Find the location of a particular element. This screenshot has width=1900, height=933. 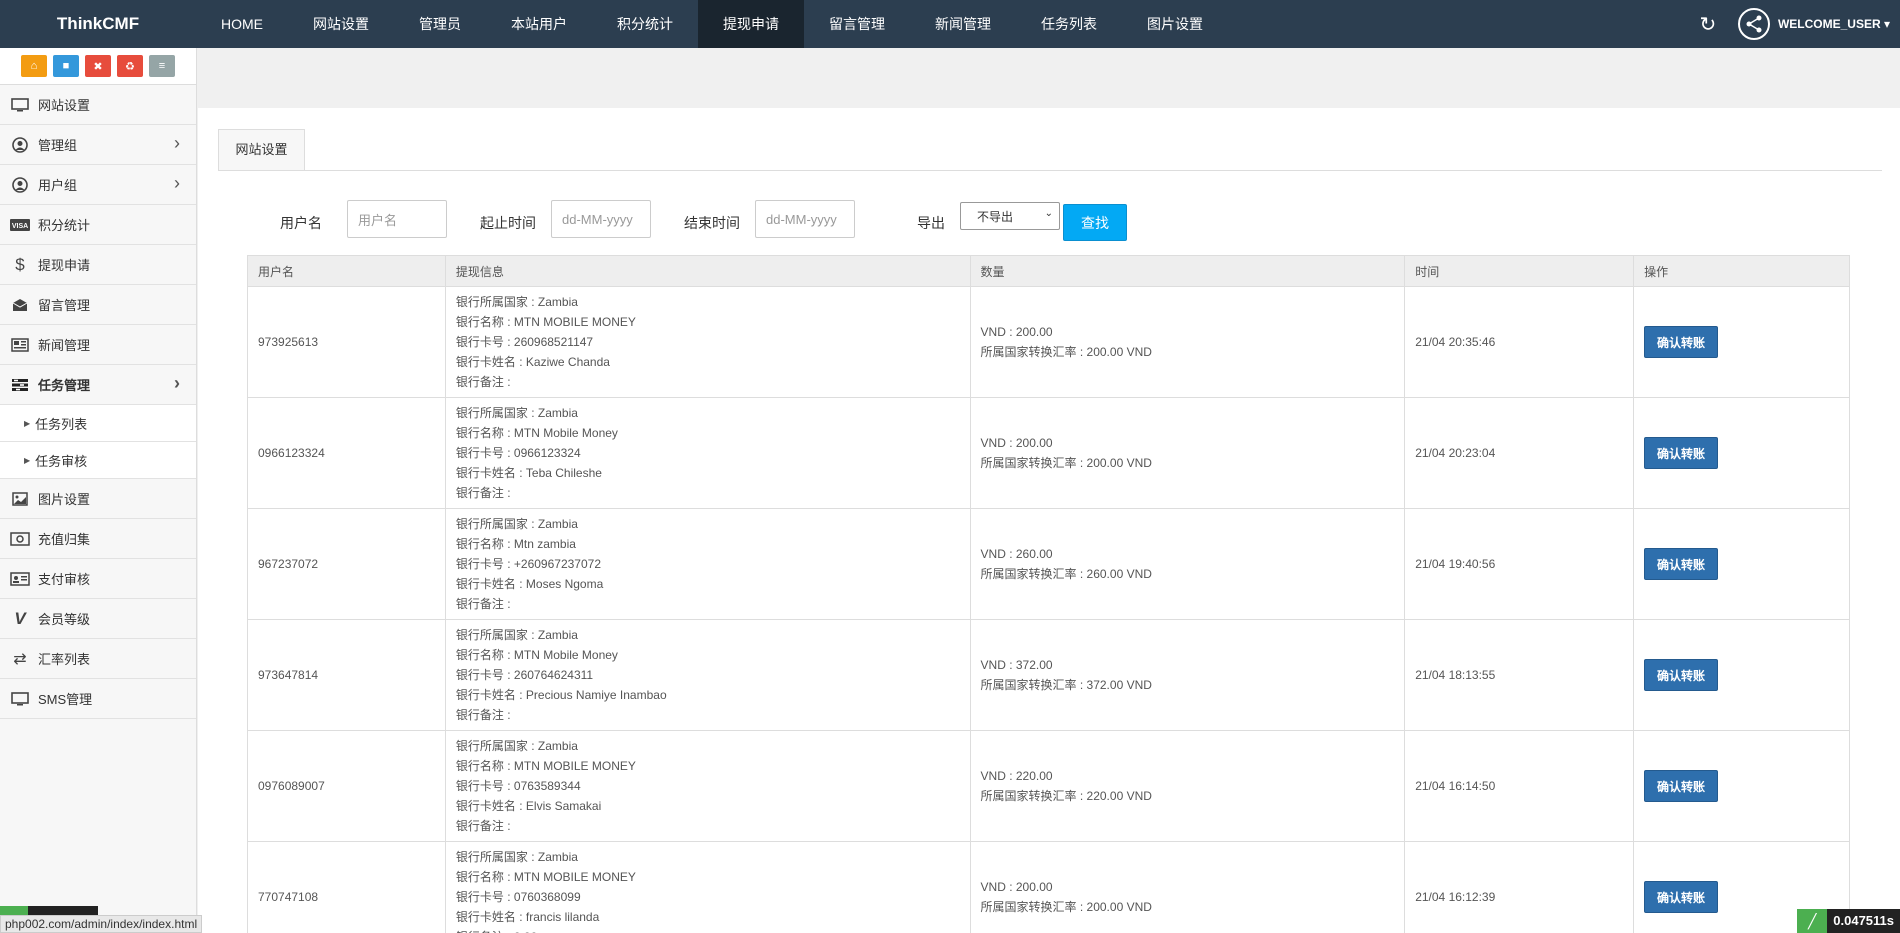

export-select: 不导出 ⌄ is located at coordinates (1010, 216).